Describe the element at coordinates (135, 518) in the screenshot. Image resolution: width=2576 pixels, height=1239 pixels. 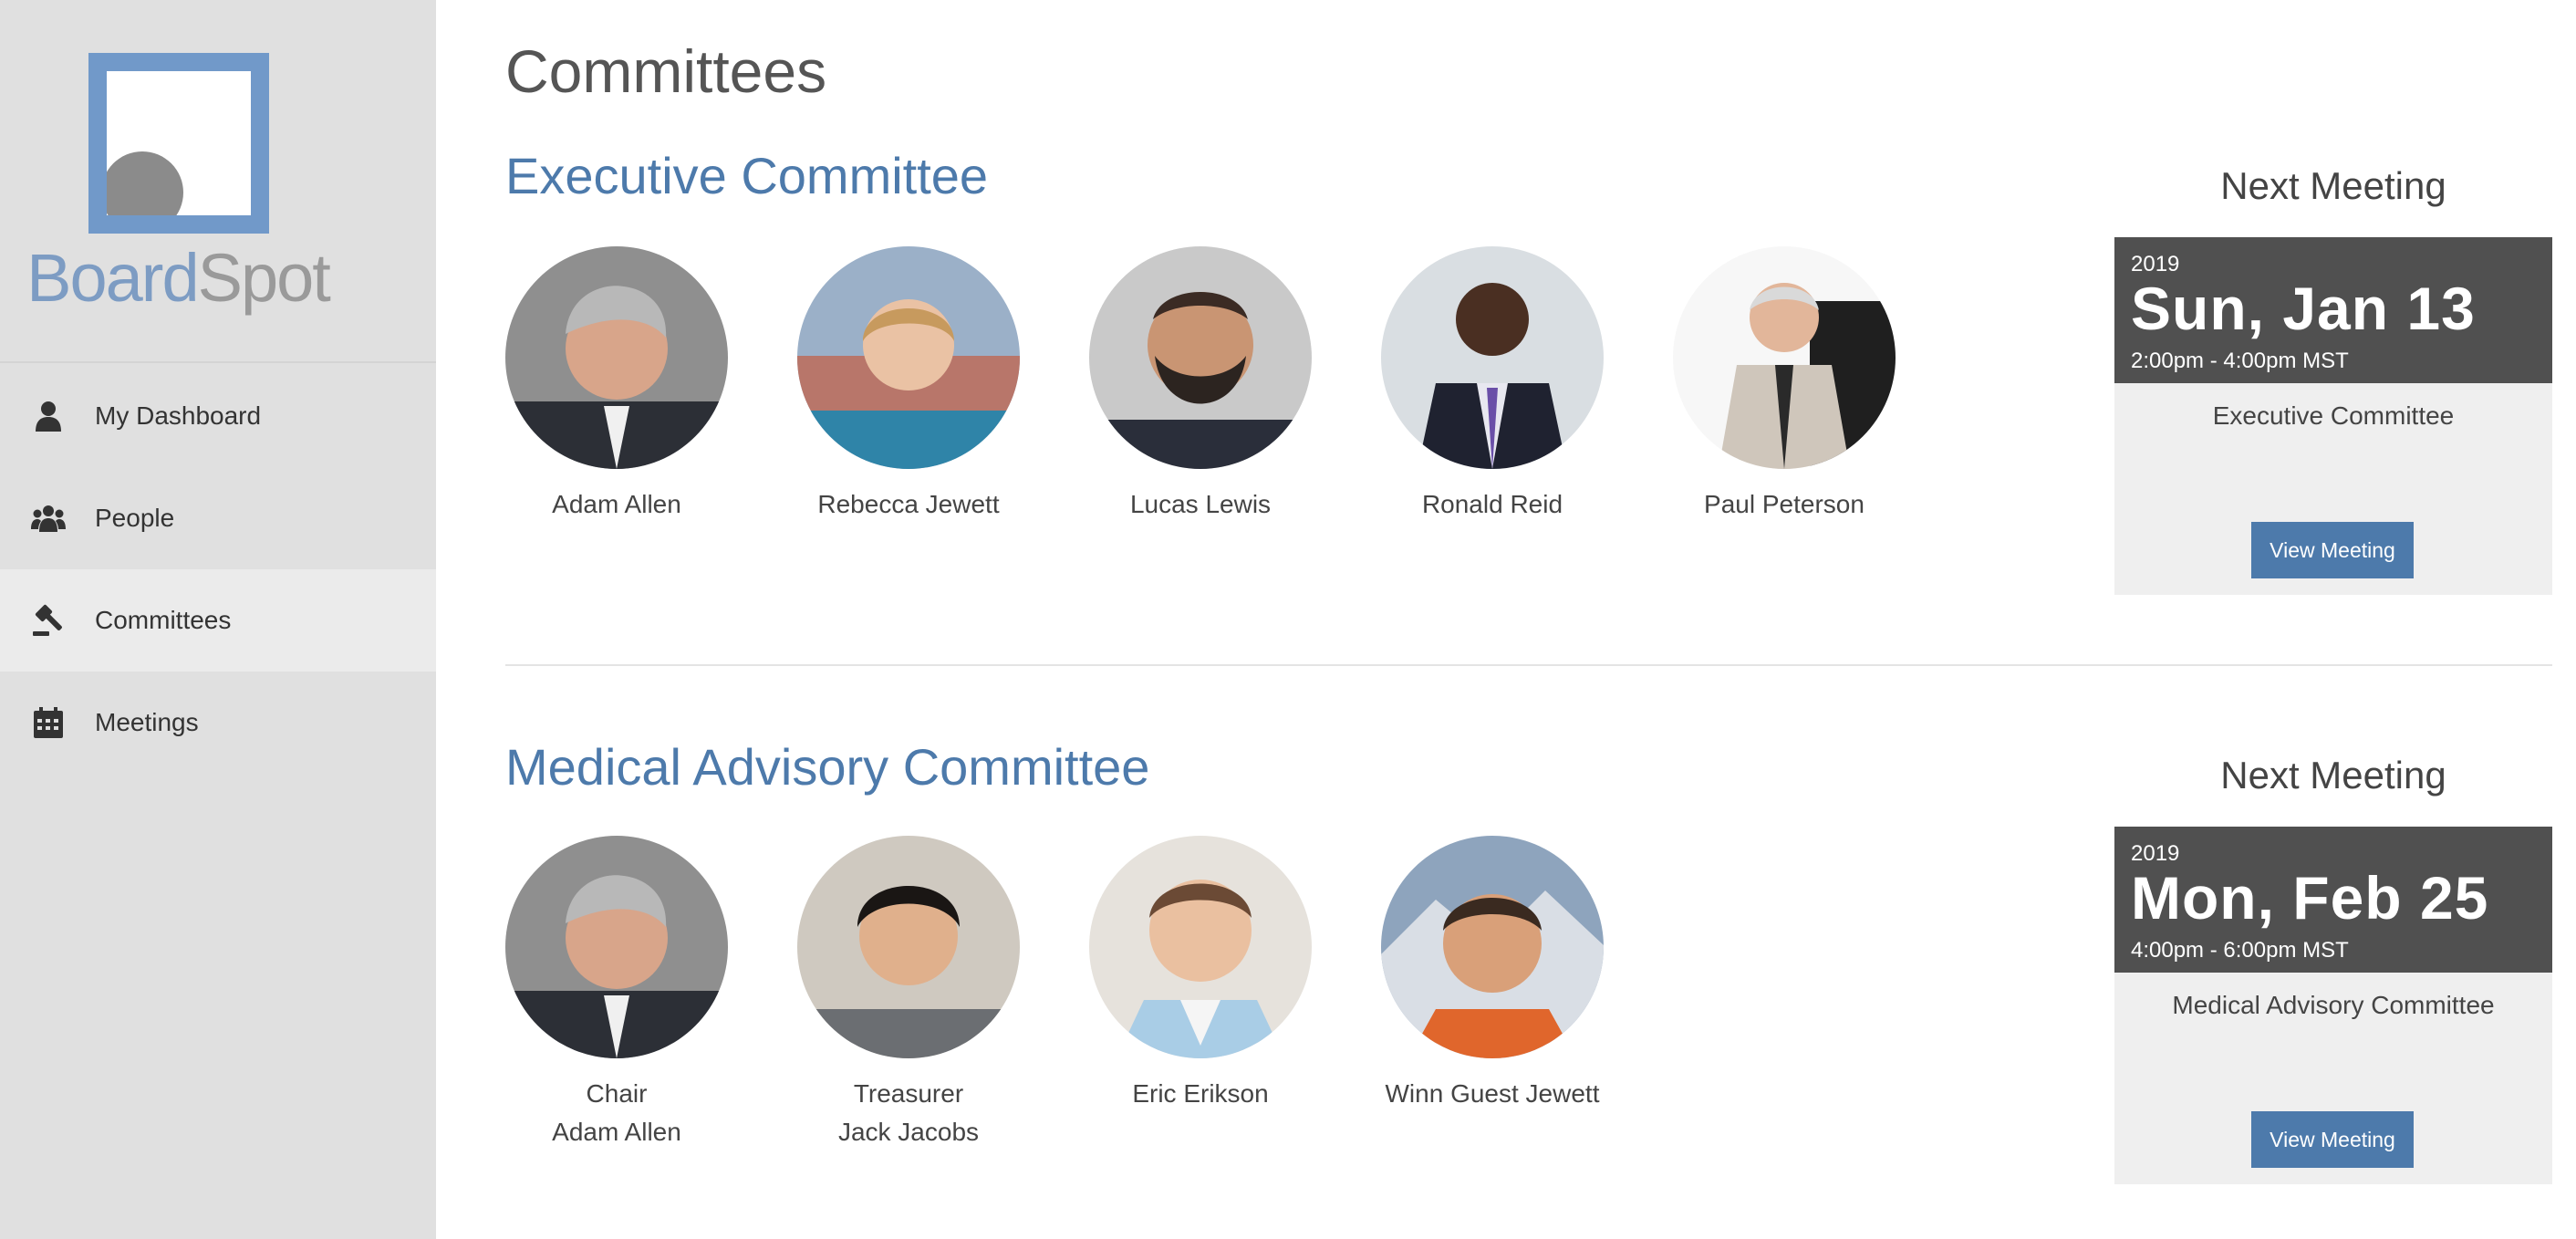
I see `sidebar-item-label: People` at that location.